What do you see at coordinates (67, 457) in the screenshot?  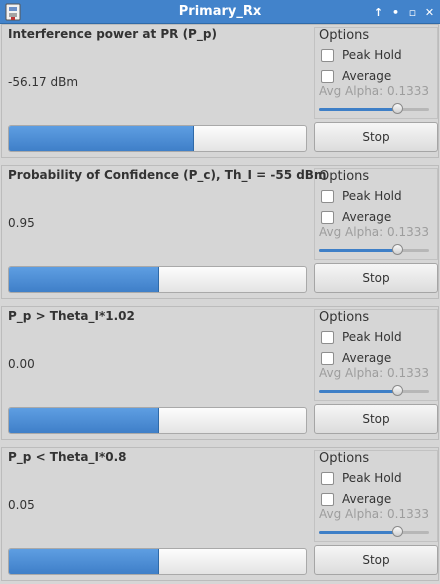 I see `metric-title: P_p < Theta_I*0.8` at bounding box center [67, 457].